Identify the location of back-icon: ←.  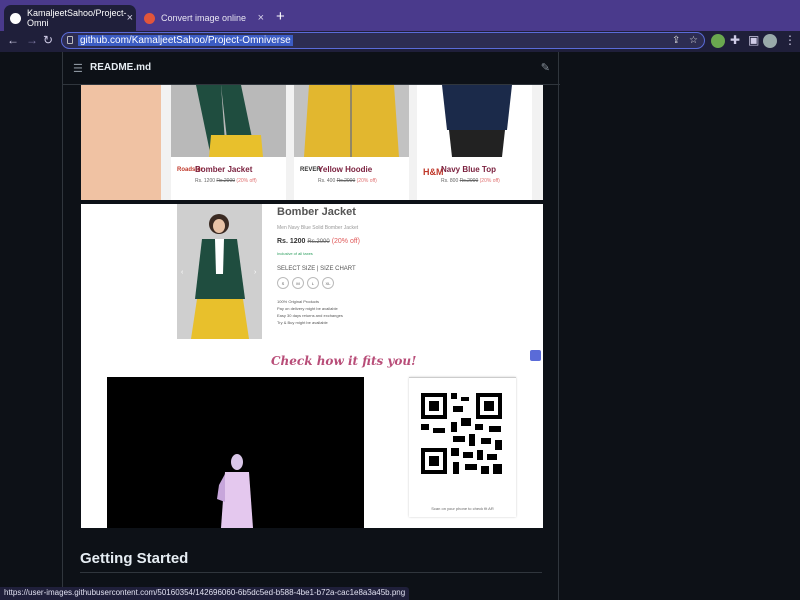
(13, 40).